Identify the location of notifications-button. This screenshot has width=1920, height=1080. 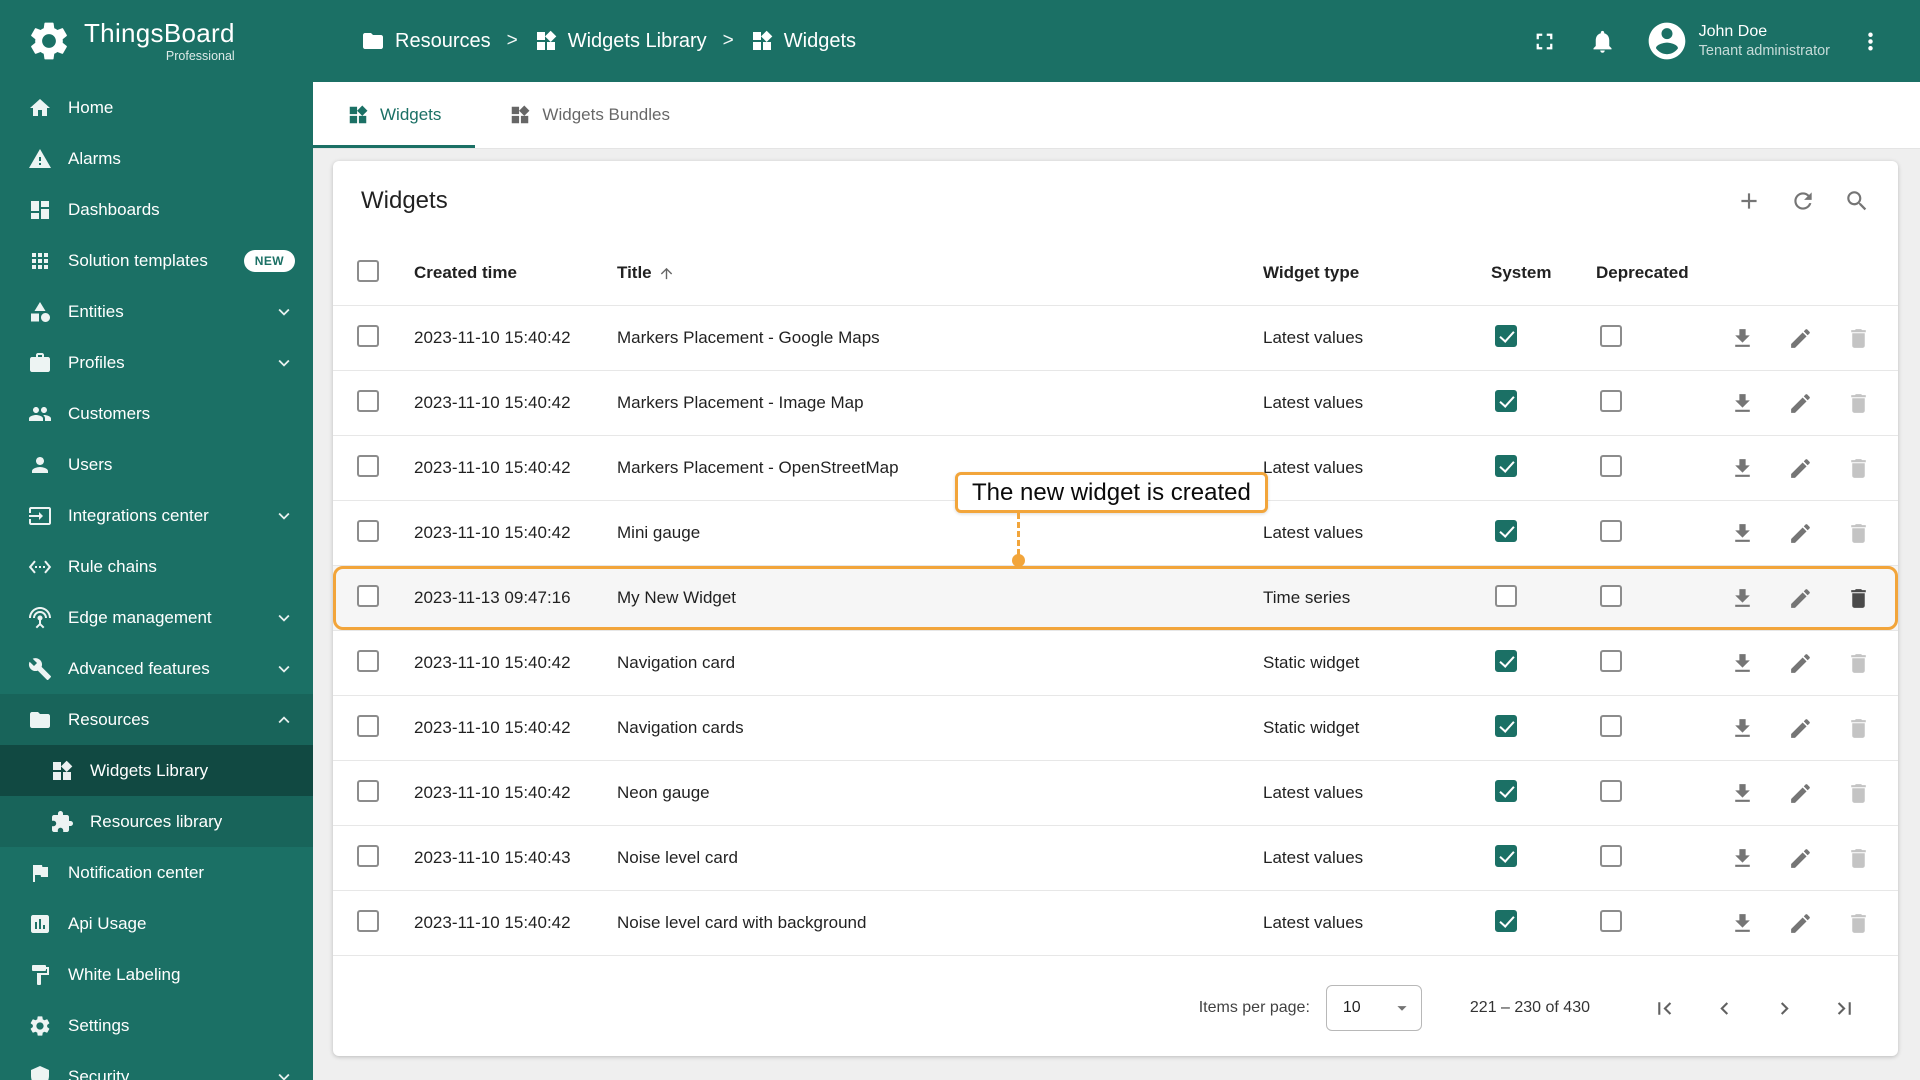
(1603, 41).